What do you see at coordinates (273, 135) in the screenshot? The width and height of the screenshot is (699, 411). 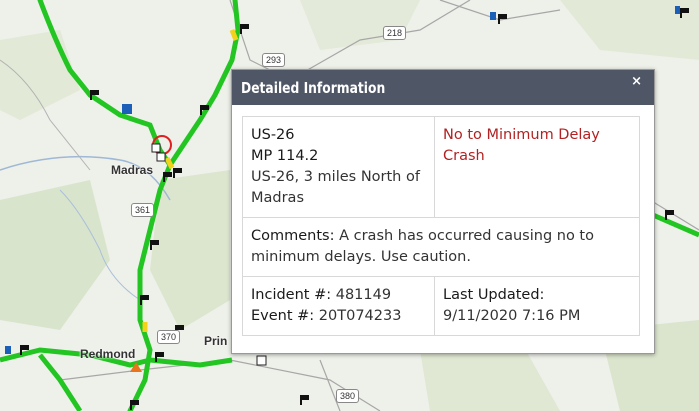 I see `route-name: US-26` at bounding box center [273, 135].